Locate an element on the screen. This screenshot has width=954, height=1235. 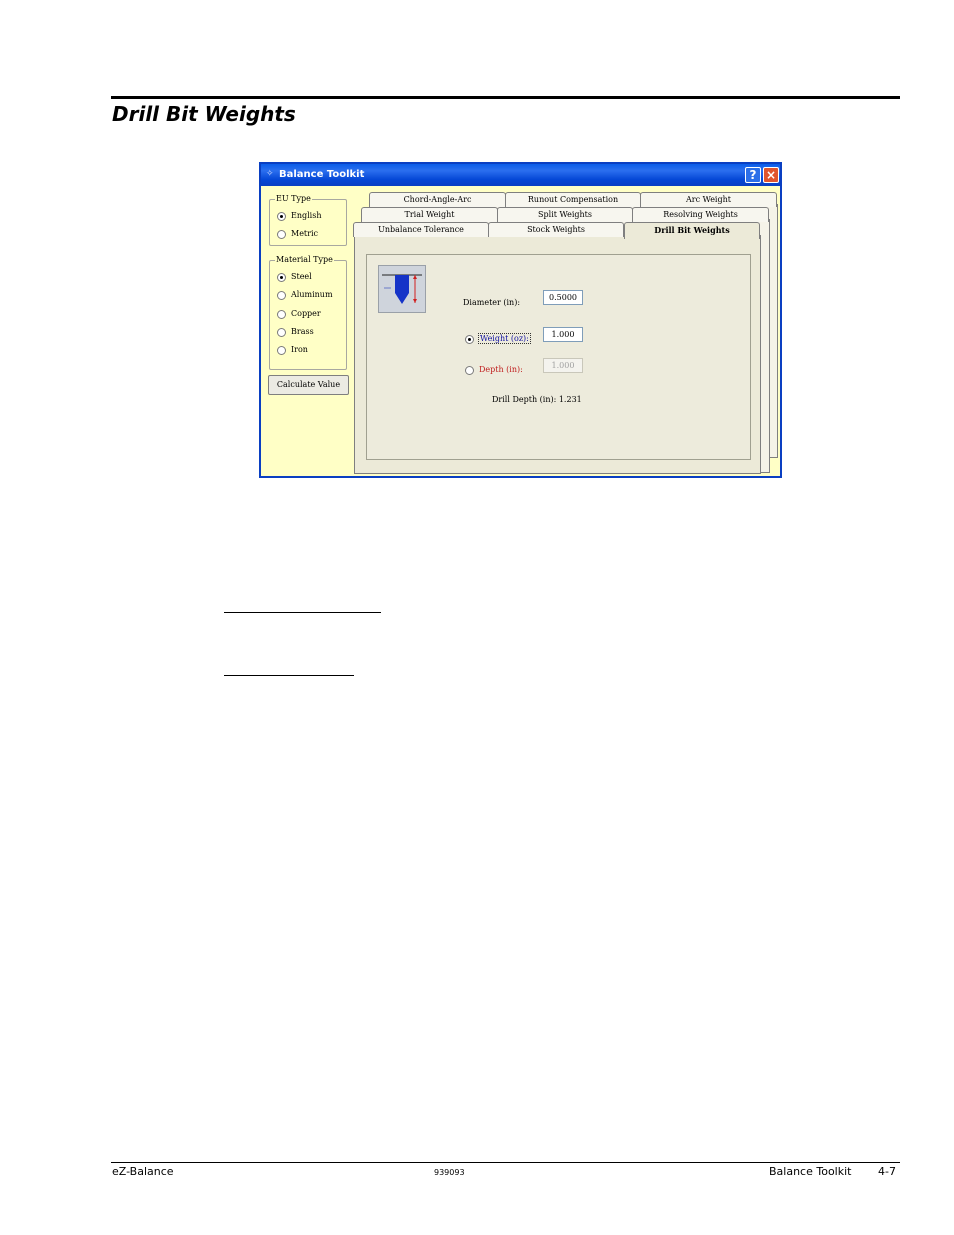
tab-chord-angle-arc: Chord-Angle-Arc is located at coordinates (437, 199).